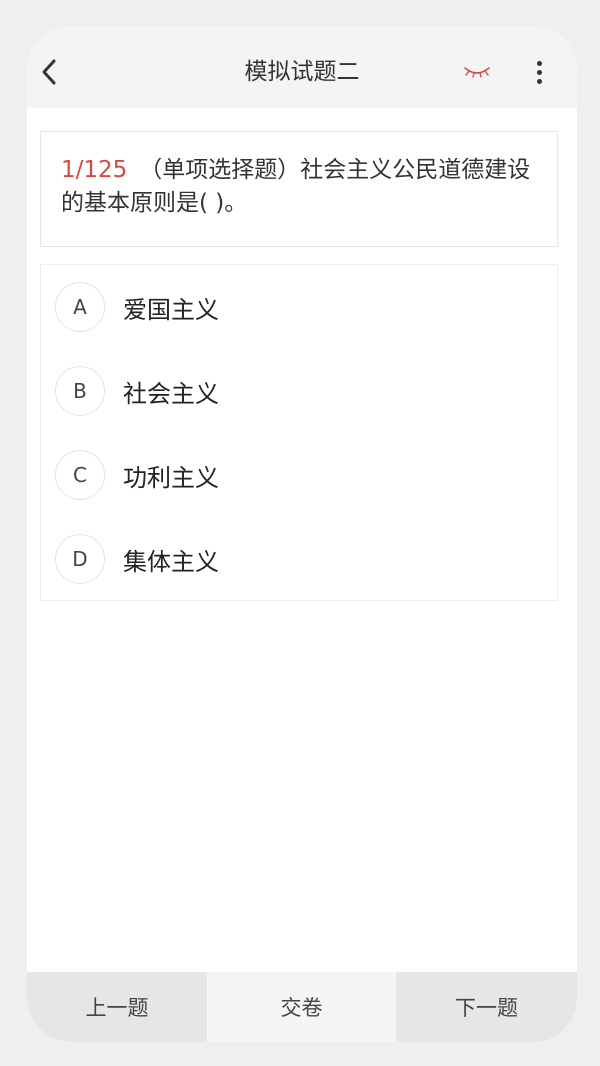  What do you see at coordinates (80, 475) in the screenshot?
I see `option-letter: C` at bounding box center [80, 475].